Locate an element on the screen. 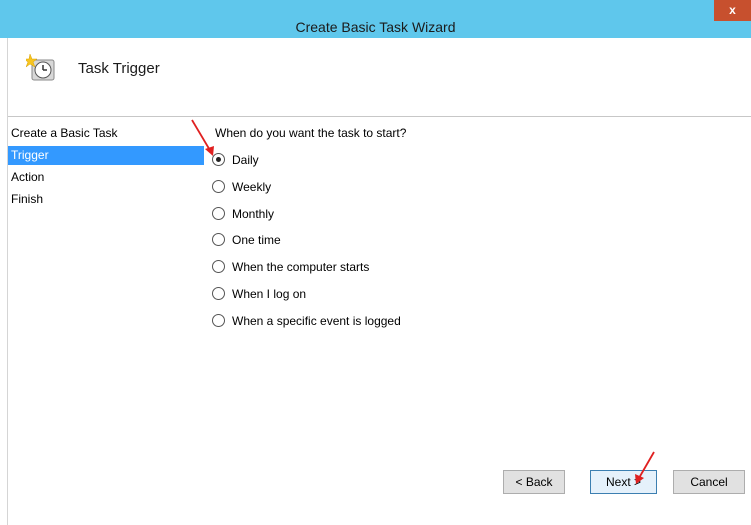 This screenshot has width=751, height=525. wizard-header: Task Trigger is located at coordinates (379, 77).